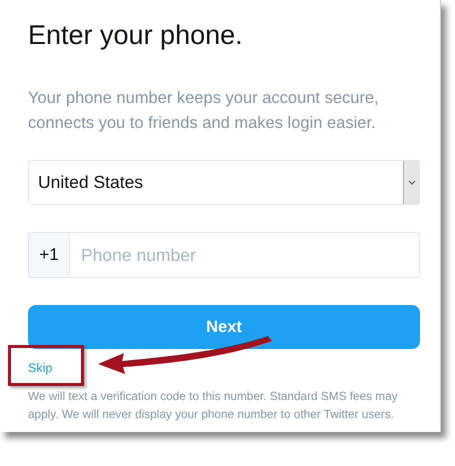 This screenshot has width=455, height=466. What do you see at coordinates (49, 255) in the screenshot?
I see `country-code: +1` at bounding box center [49, 255].